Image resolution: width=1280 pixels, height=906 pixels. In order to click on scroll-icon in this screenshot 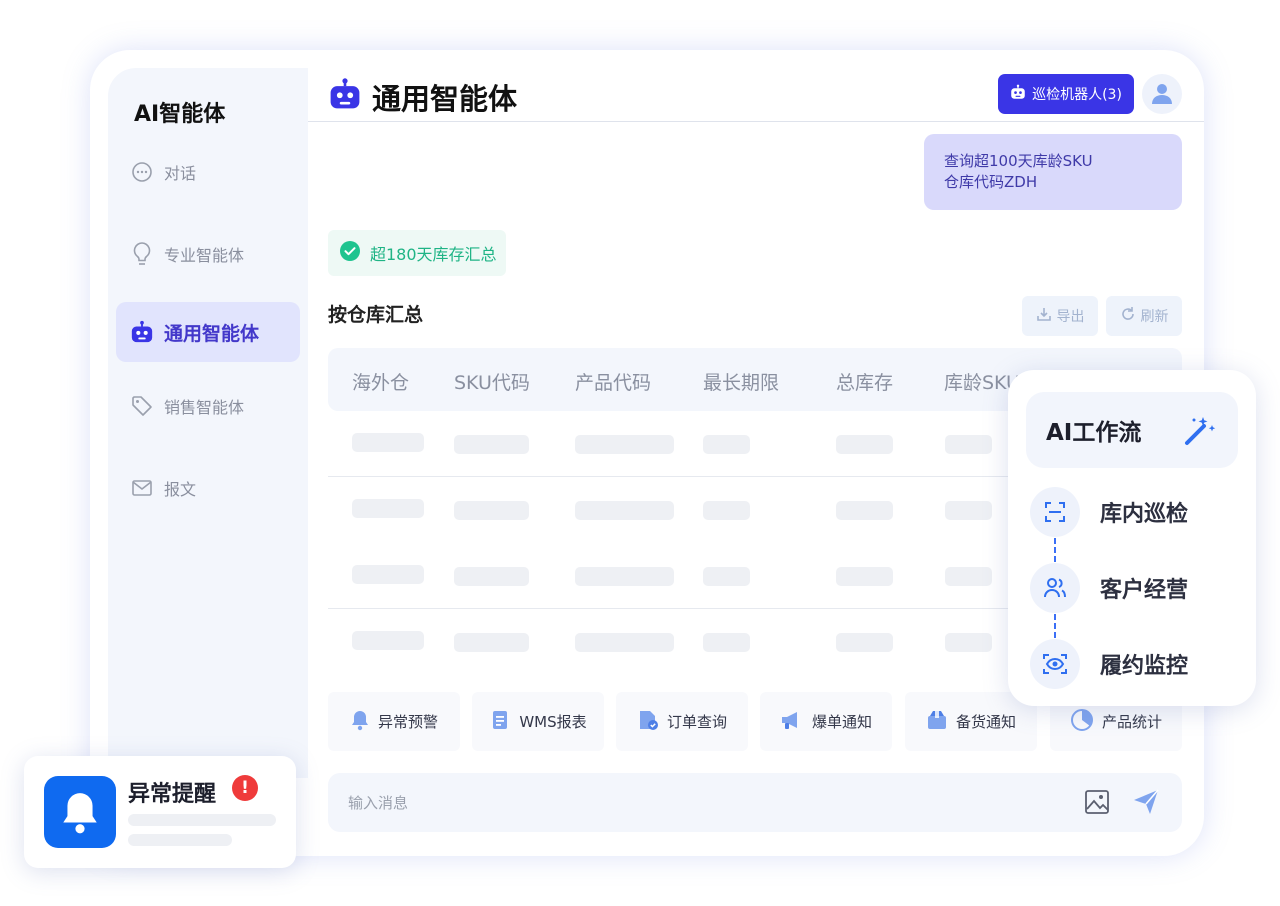, I will do `click(500, 722)`.